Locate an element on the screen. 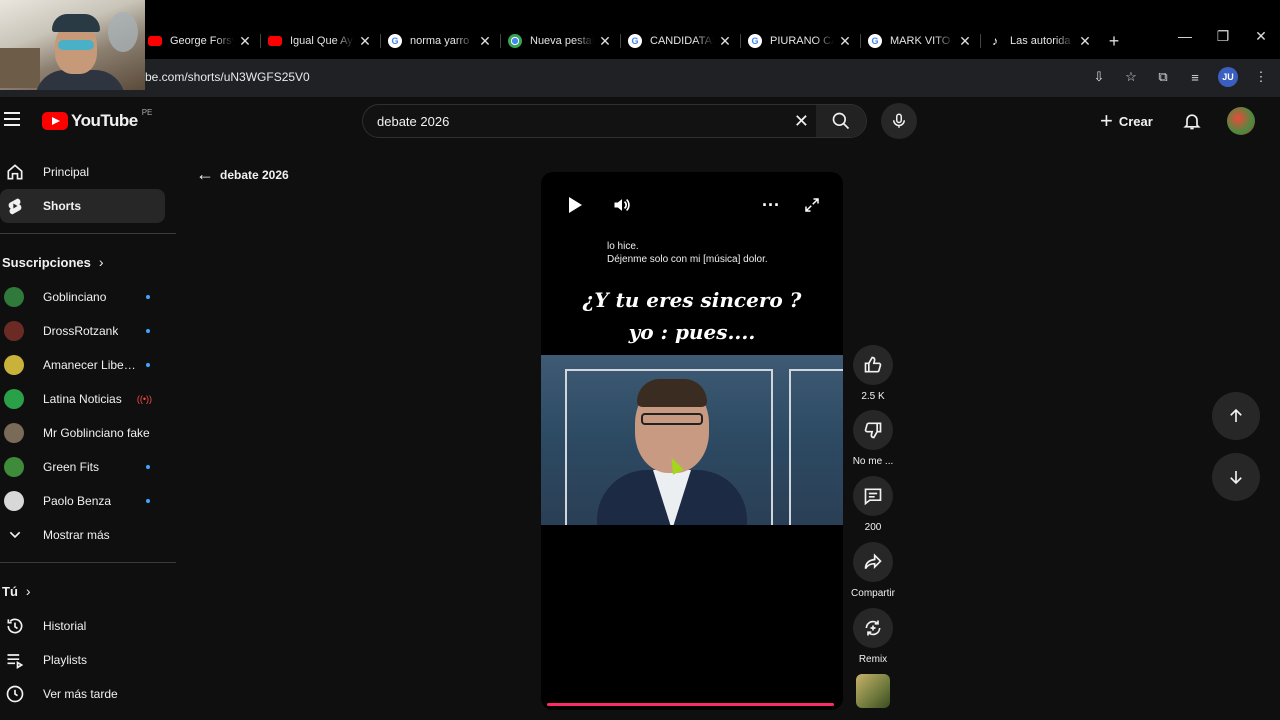  show-more-label: Mostrar más is located at coordinates (76, 535).